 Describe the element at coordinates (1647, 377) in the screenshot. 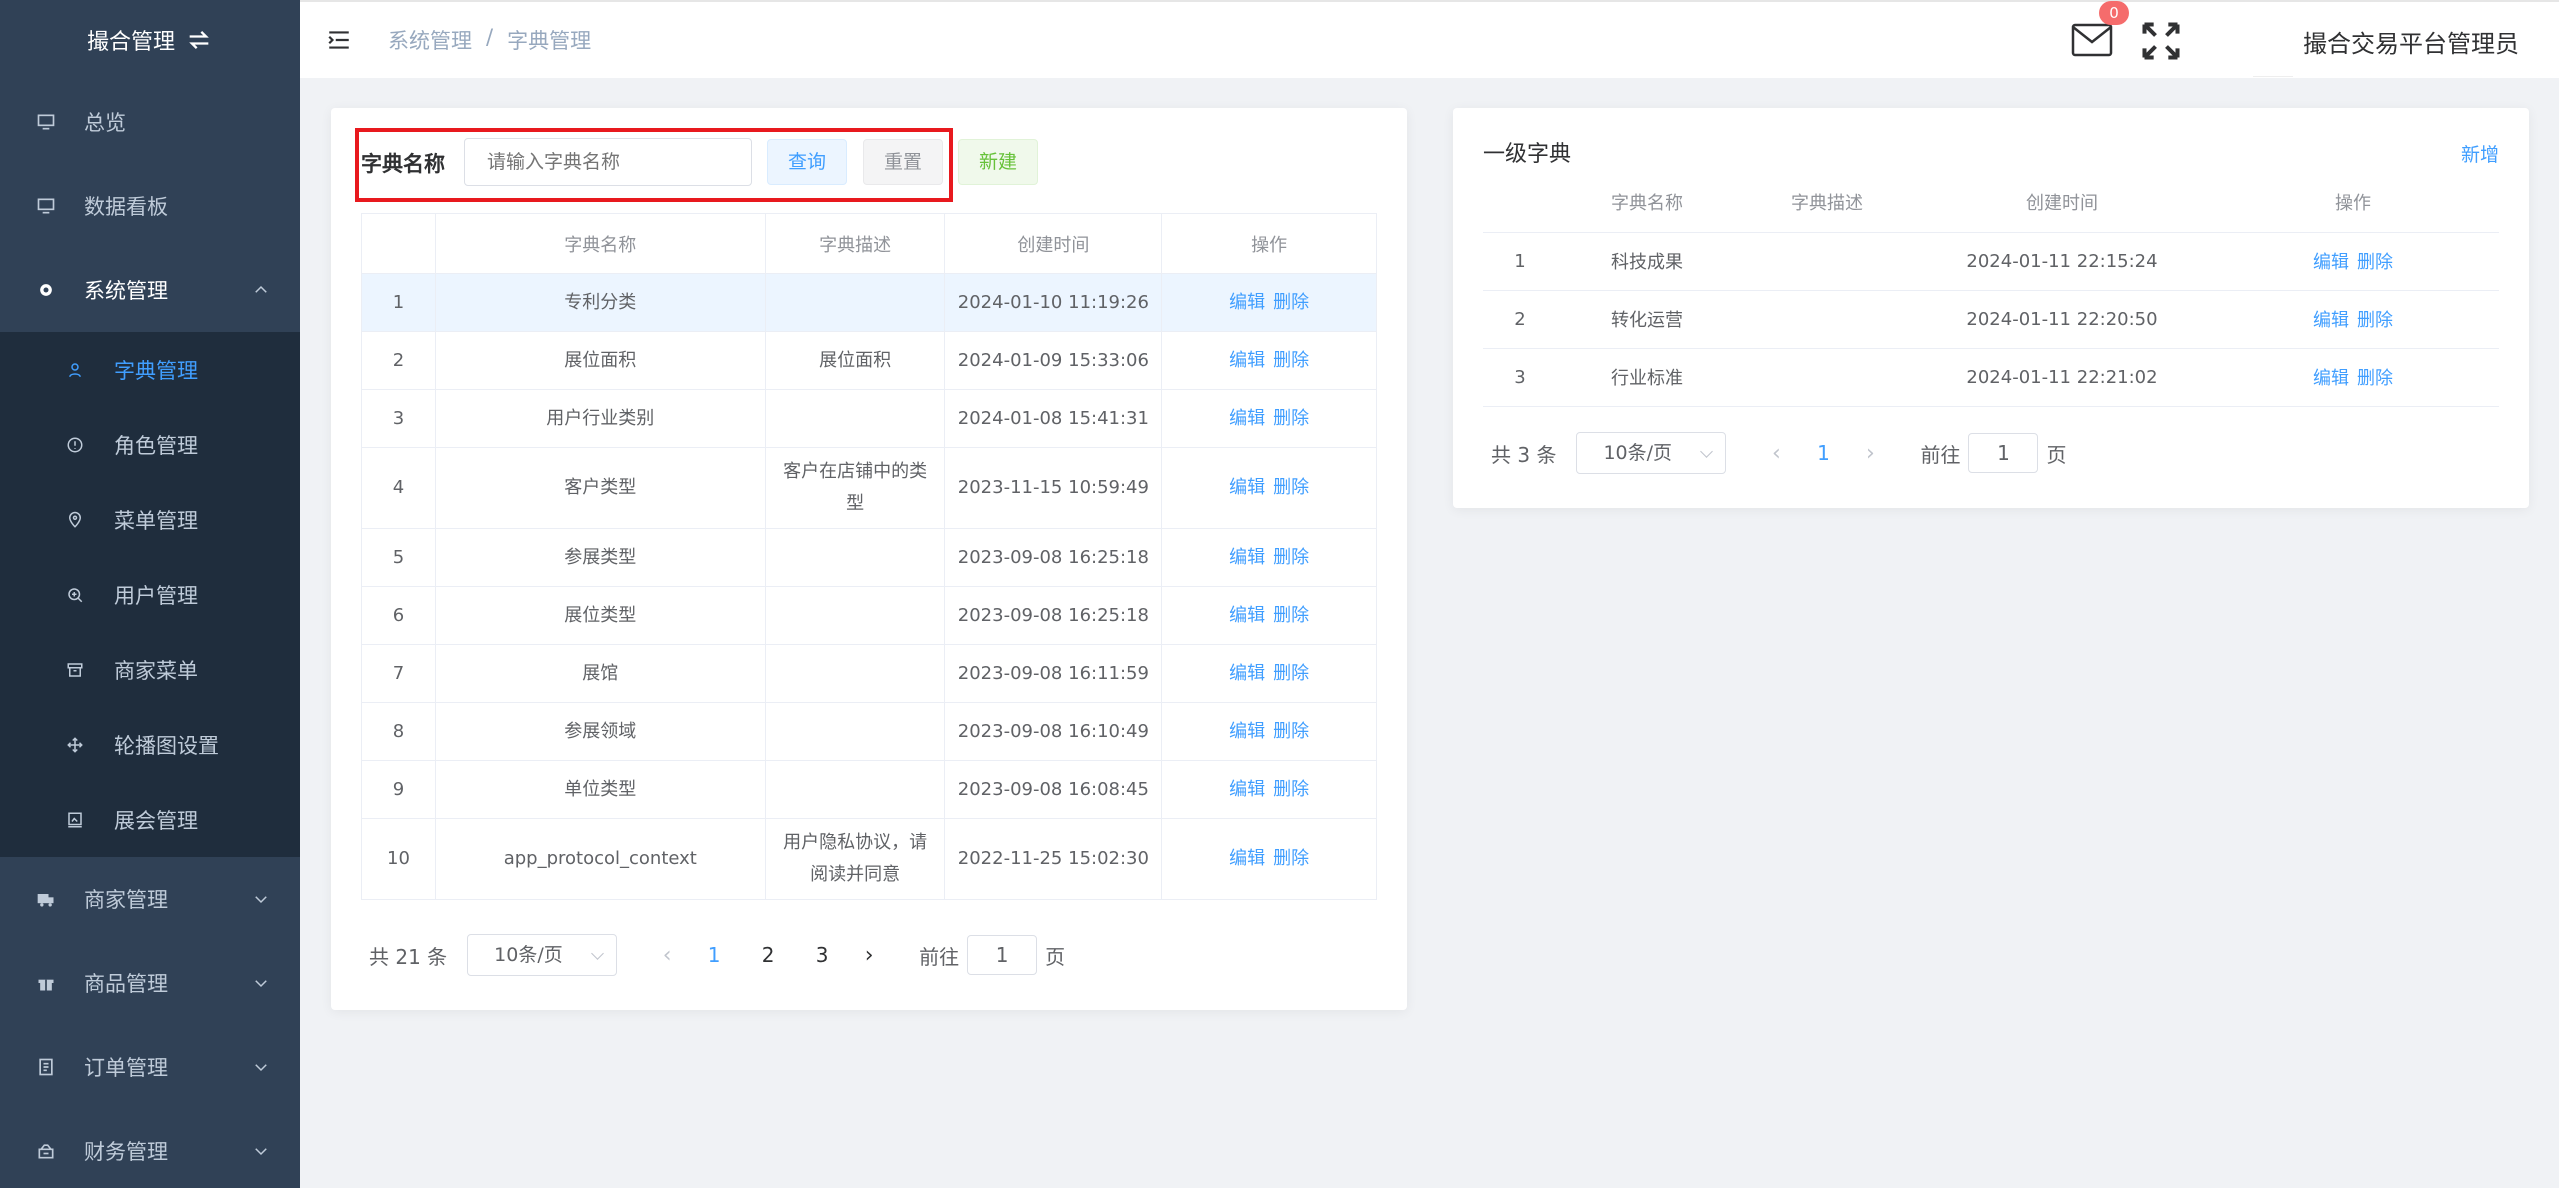

I see `row-name: 行业标准` at that location.